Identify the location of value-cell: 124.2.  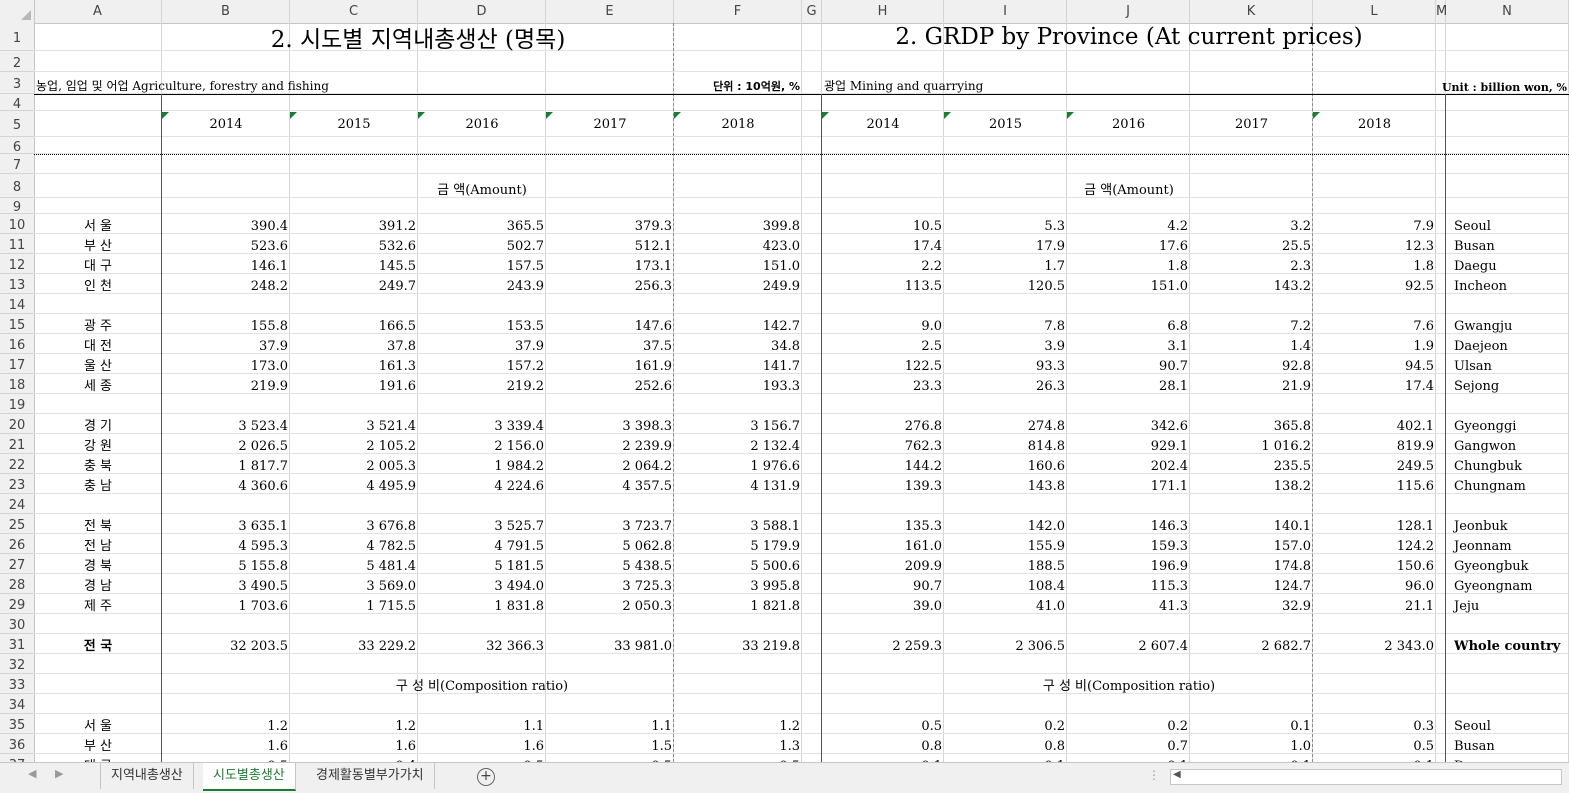
(1374, 544).